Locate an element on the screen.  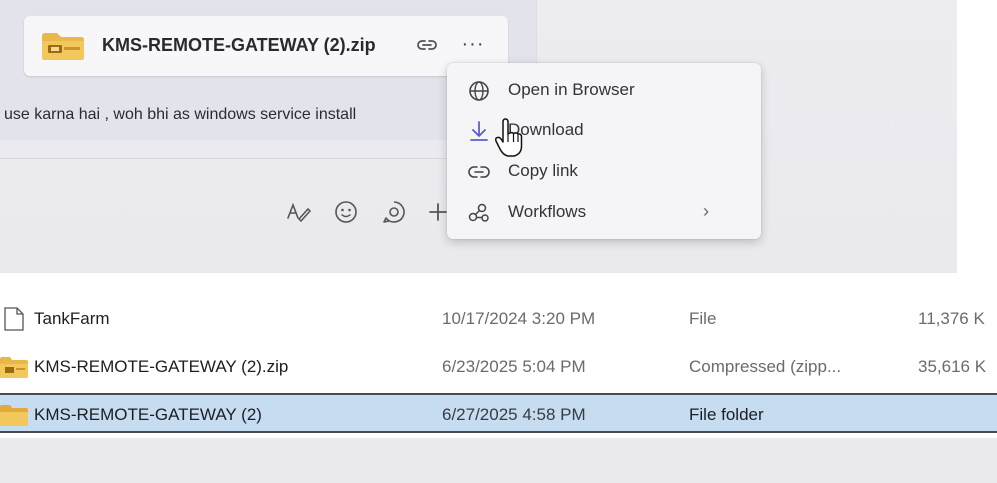
file-name: TankFarm is located at coordinates (72, 318).